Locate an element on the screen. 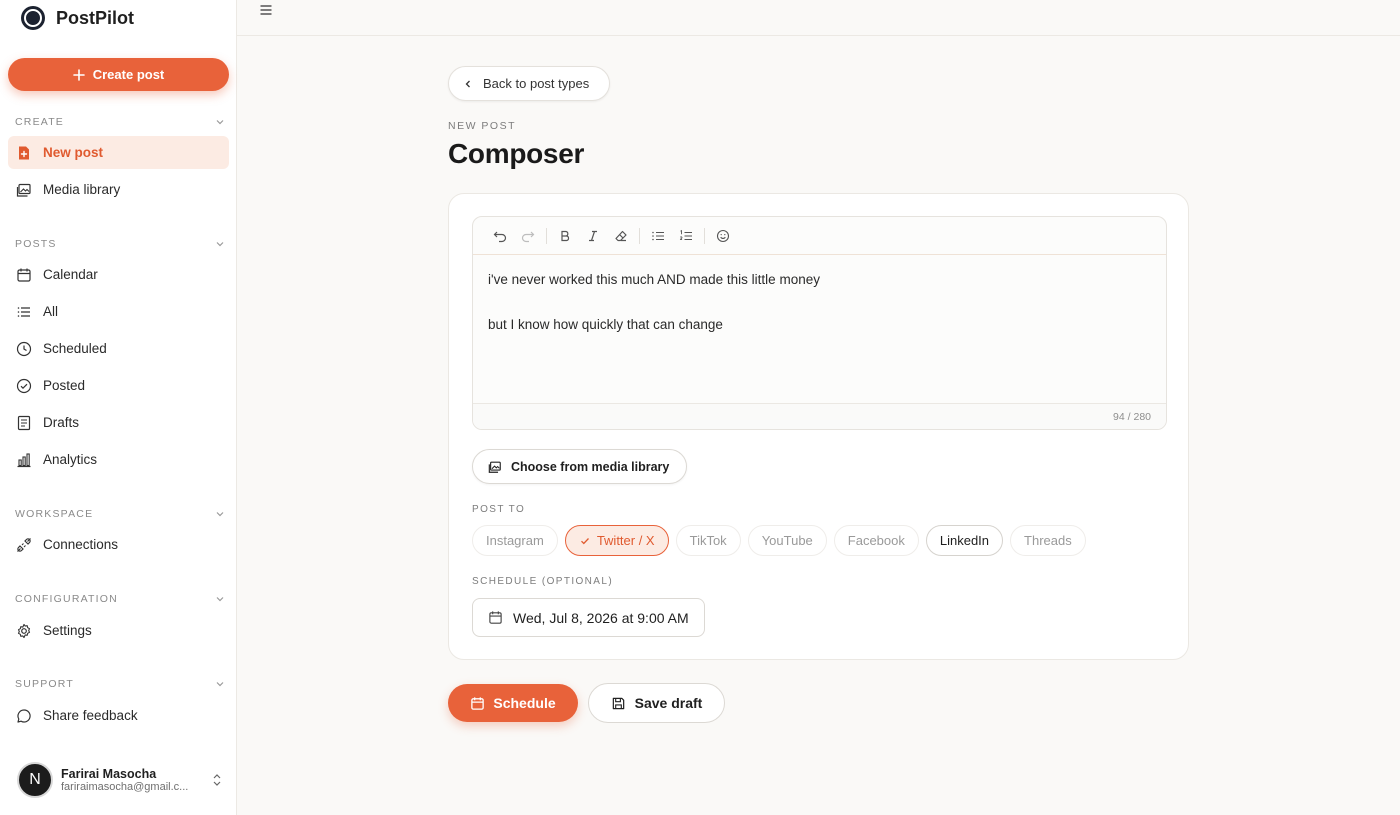 The height and width of the screenshot is (815, 1400). plus-icon is located at coordinates (78, 74).